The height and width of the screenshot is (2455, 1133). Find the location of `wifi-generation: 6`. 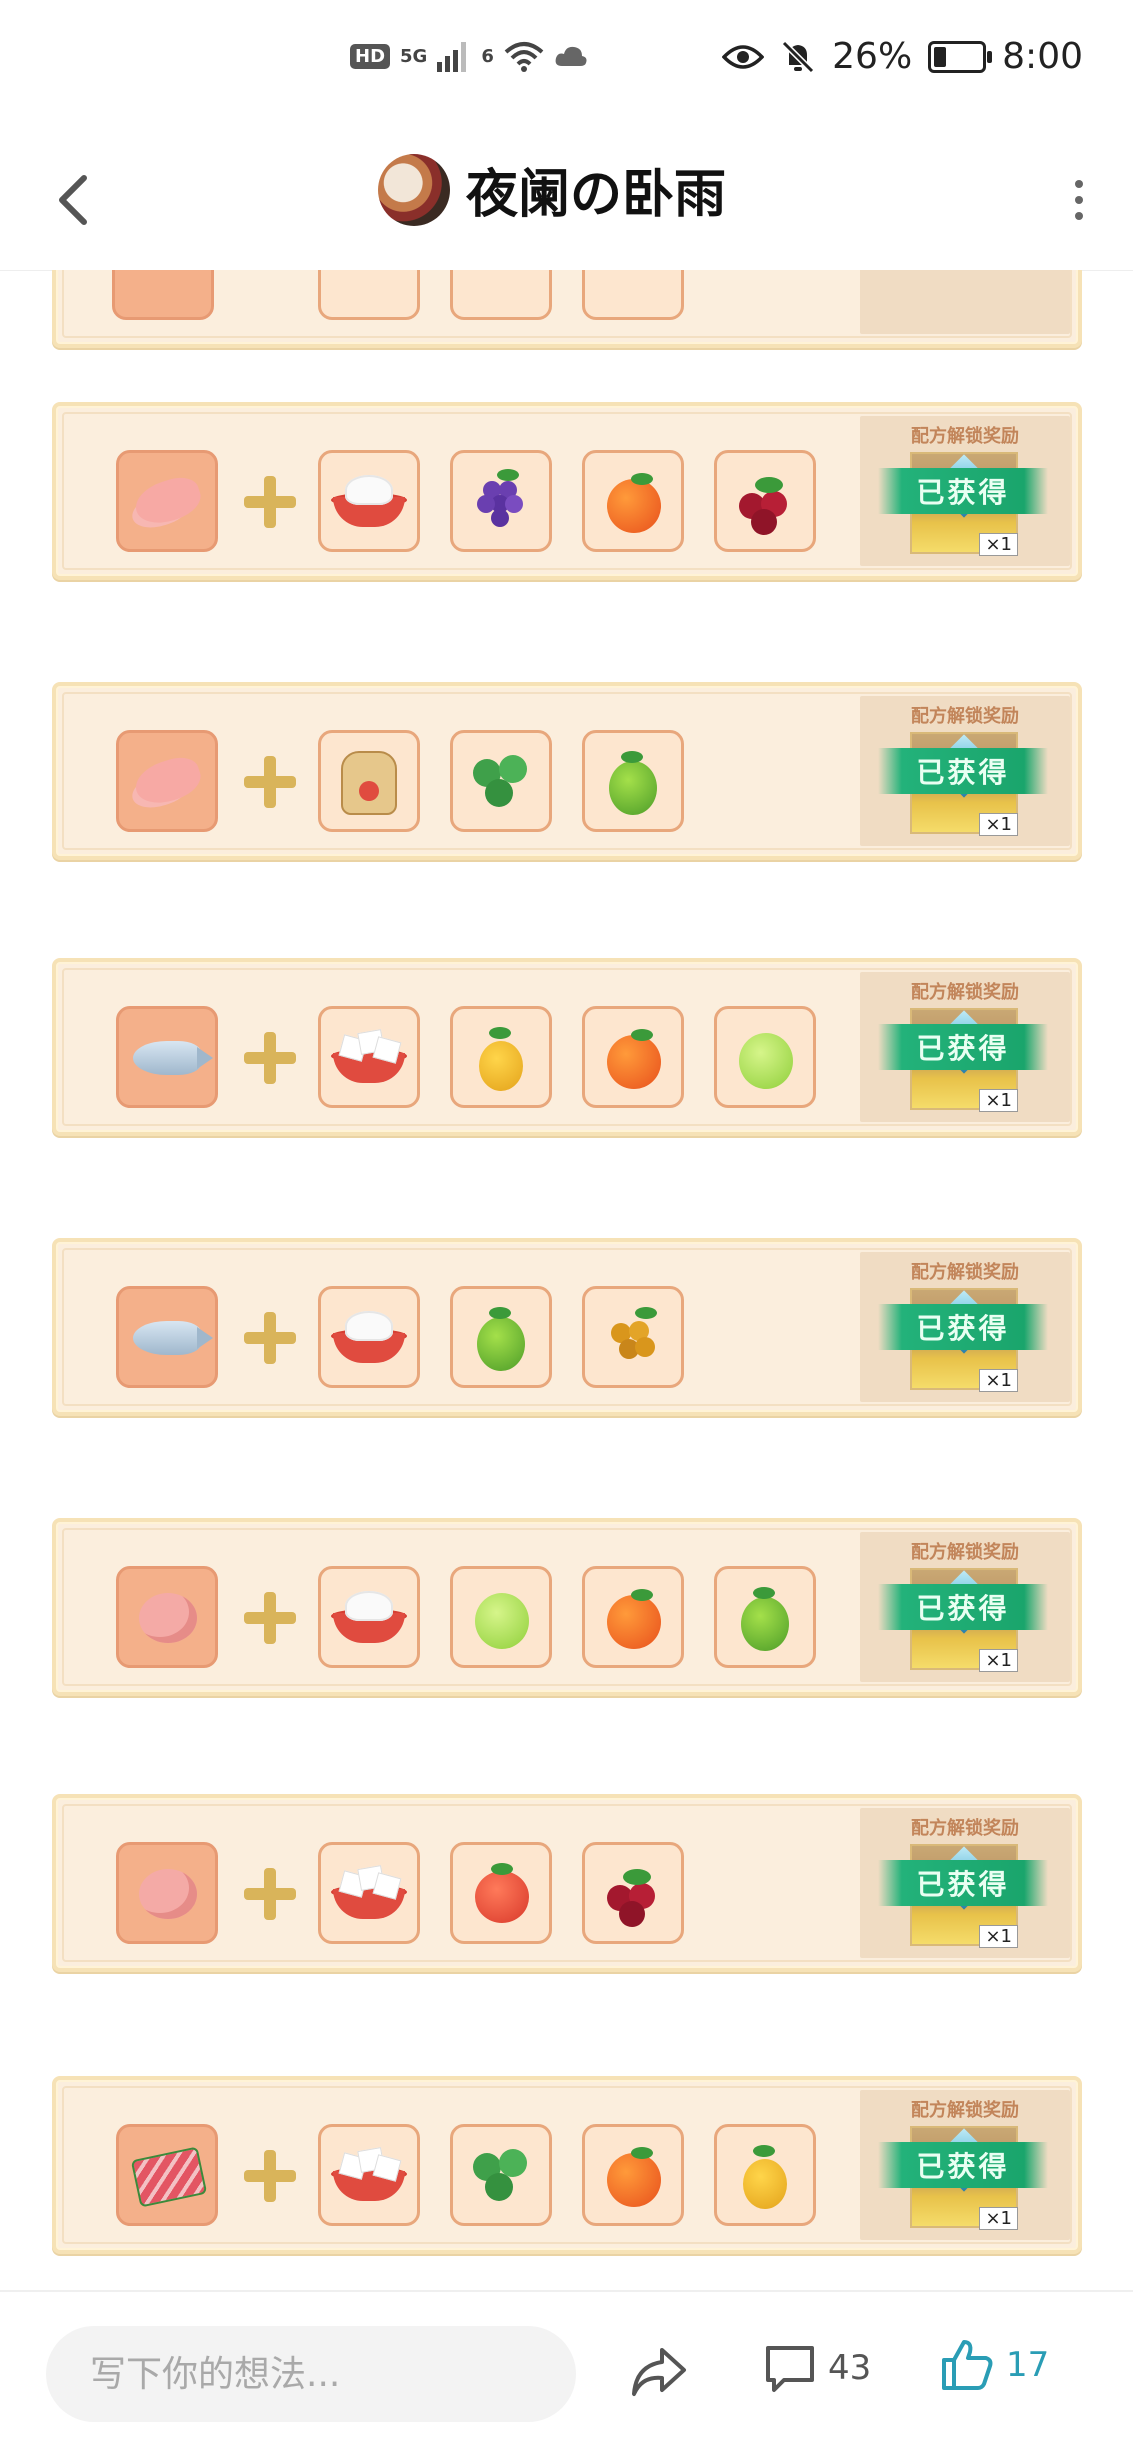

wifi-generation: 6 is located at coordinates (487, 56).